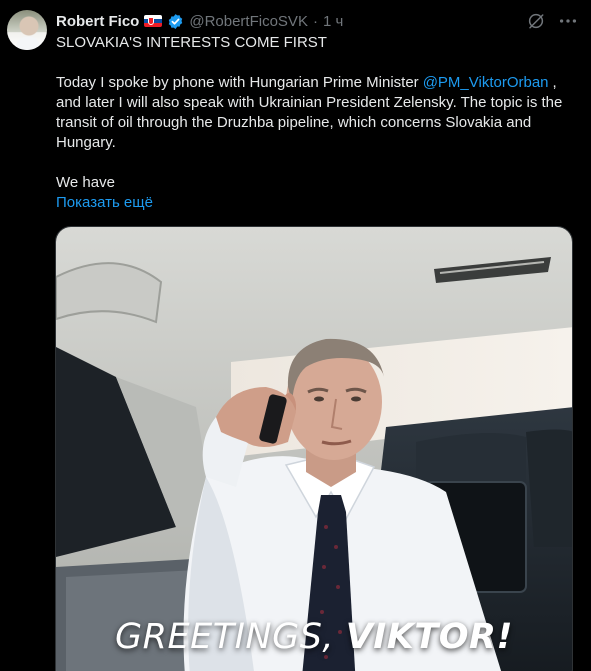  I want to click on media-caption: GREETINGS, VIKTOR!, so click(314, 637).